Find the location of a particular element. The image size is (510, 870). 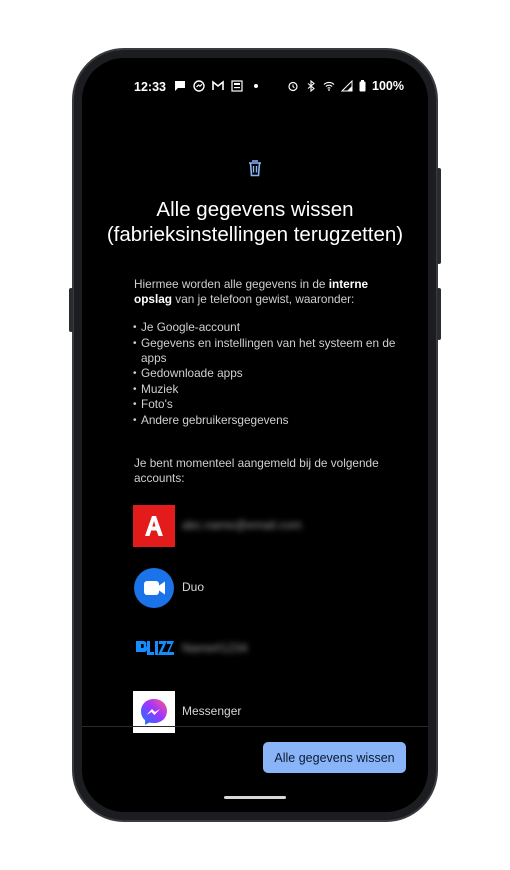

erase-all-data-button: Alle gegevens wissen is located at coordinates (334, 757).